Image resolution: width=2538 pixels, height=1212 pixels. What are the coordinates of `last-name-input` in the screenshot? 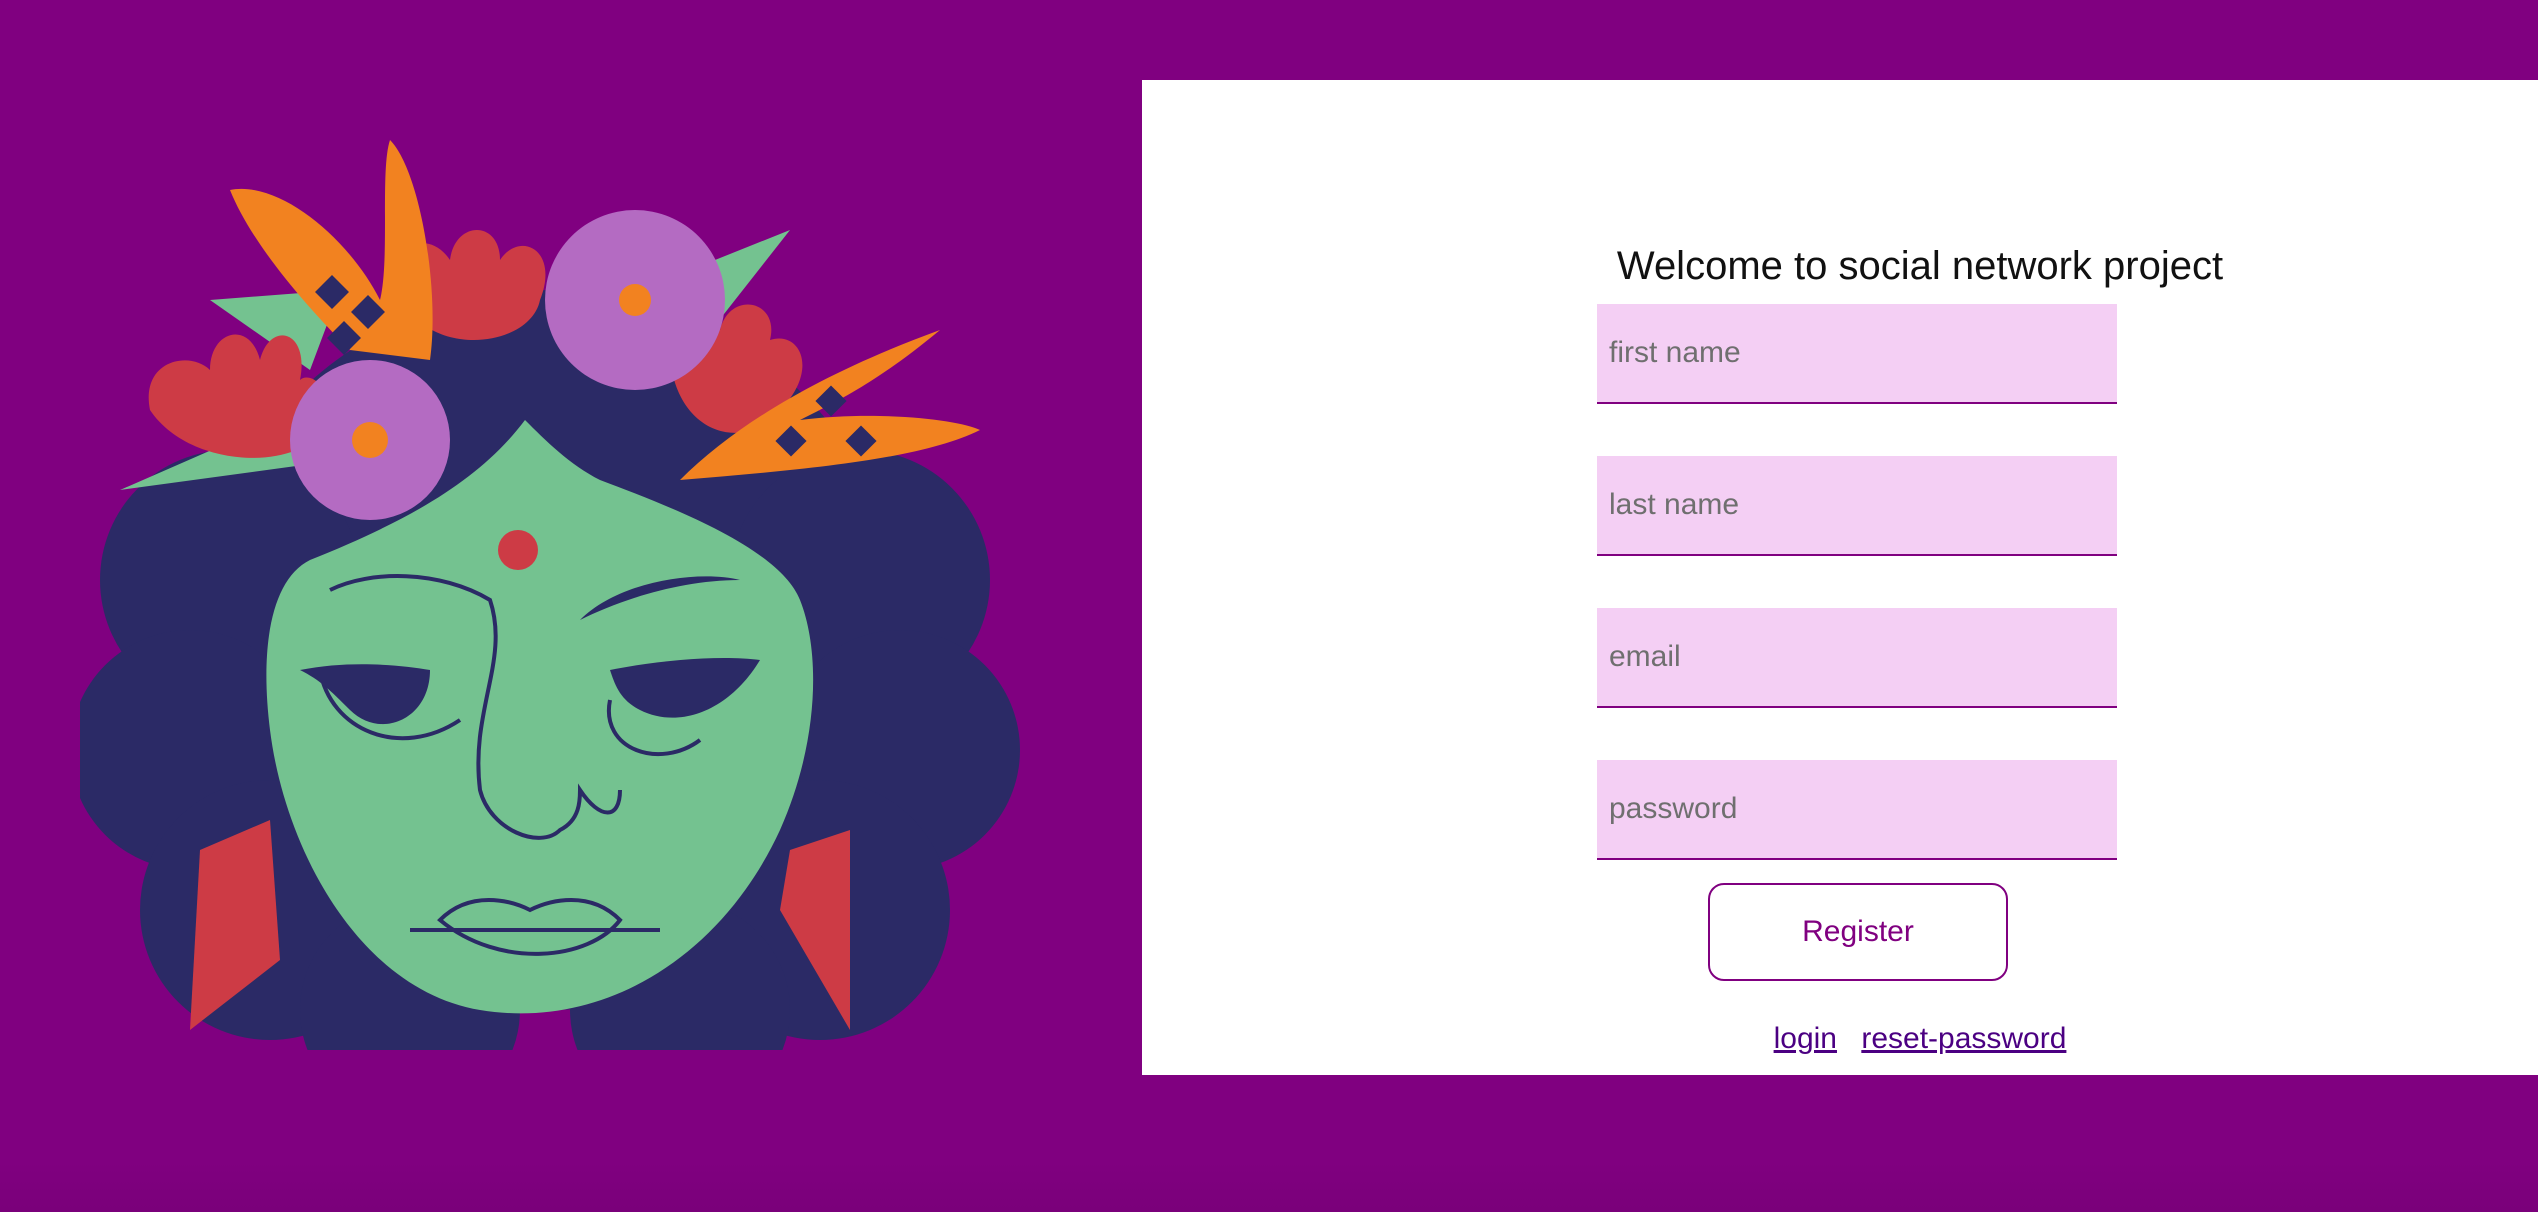 It's located at (1857, 506).